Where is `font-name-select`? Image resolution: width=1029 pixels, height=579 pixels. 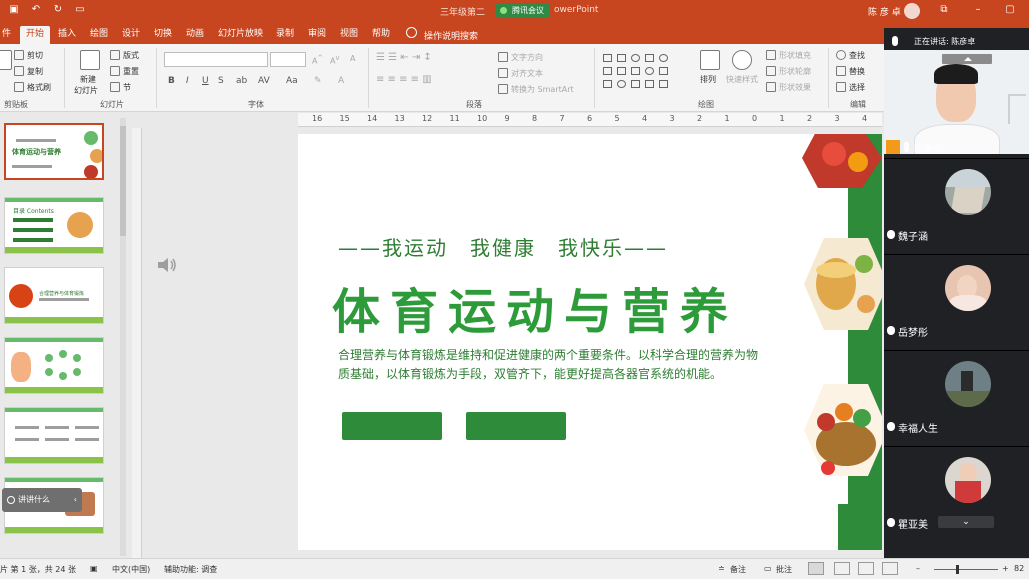
font-name-select is located at coordinates (216, 59).